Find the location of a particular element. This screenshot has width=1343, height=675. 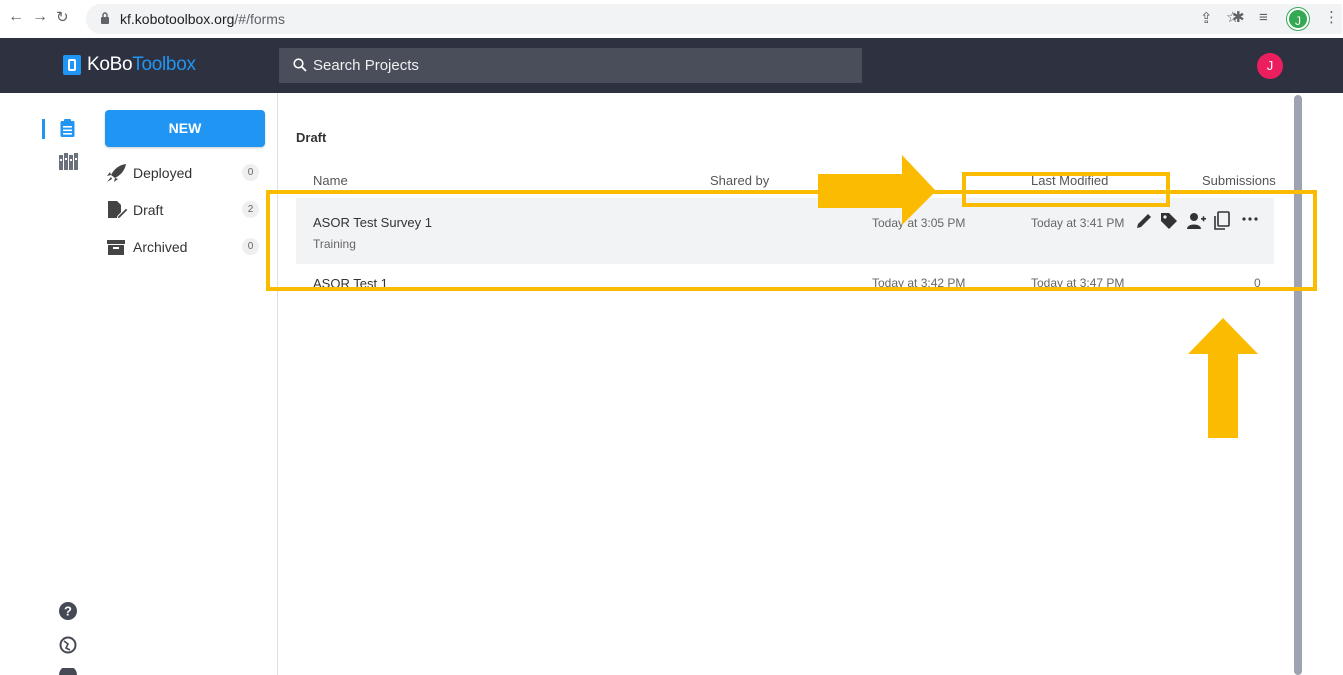

column-header-submissions: Submissions is located at coordinates (1239, 180).